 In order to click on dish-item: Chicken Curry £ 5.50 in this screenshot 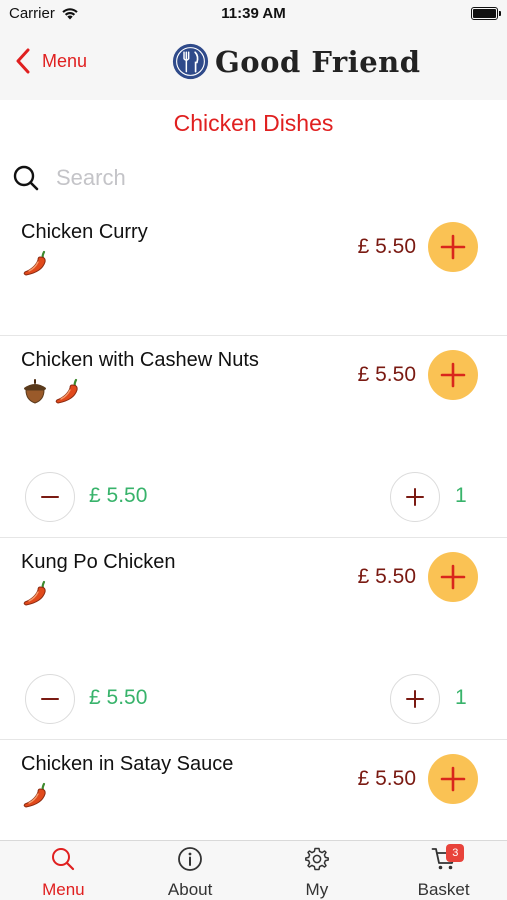, I will do `click(253, 272)`.